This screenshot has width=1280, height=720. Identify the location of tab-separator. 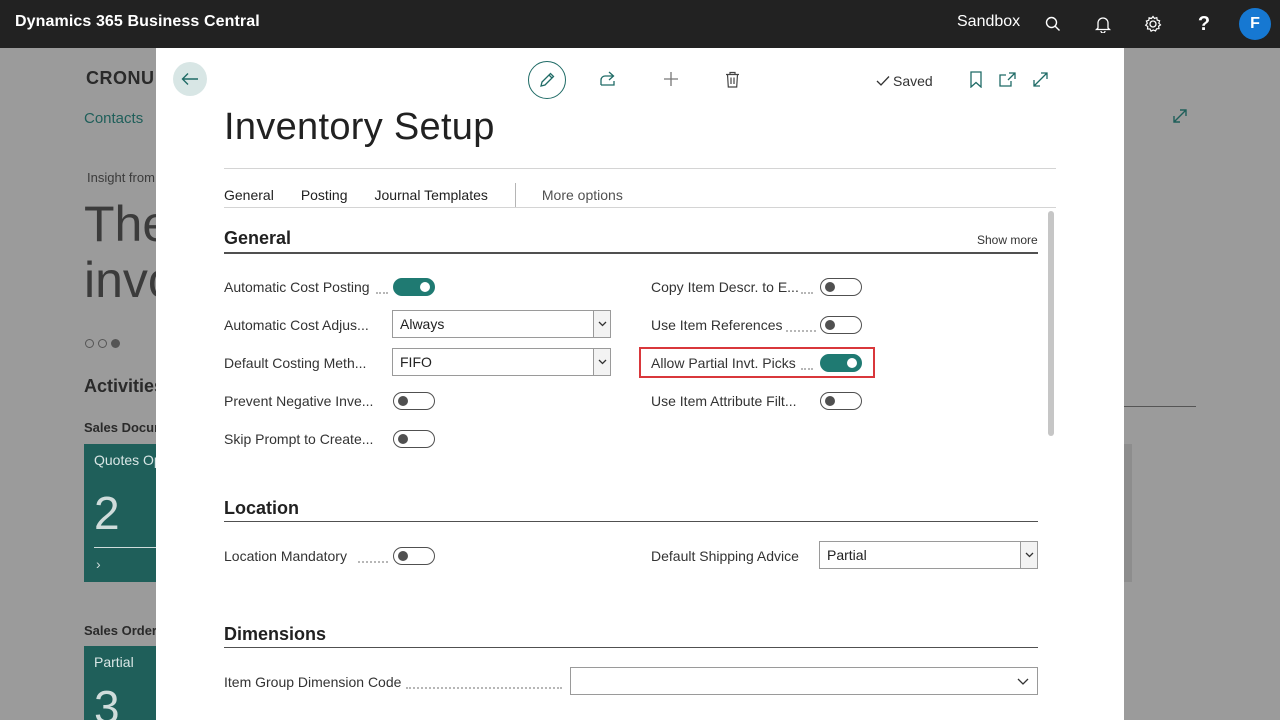
(515, 195).